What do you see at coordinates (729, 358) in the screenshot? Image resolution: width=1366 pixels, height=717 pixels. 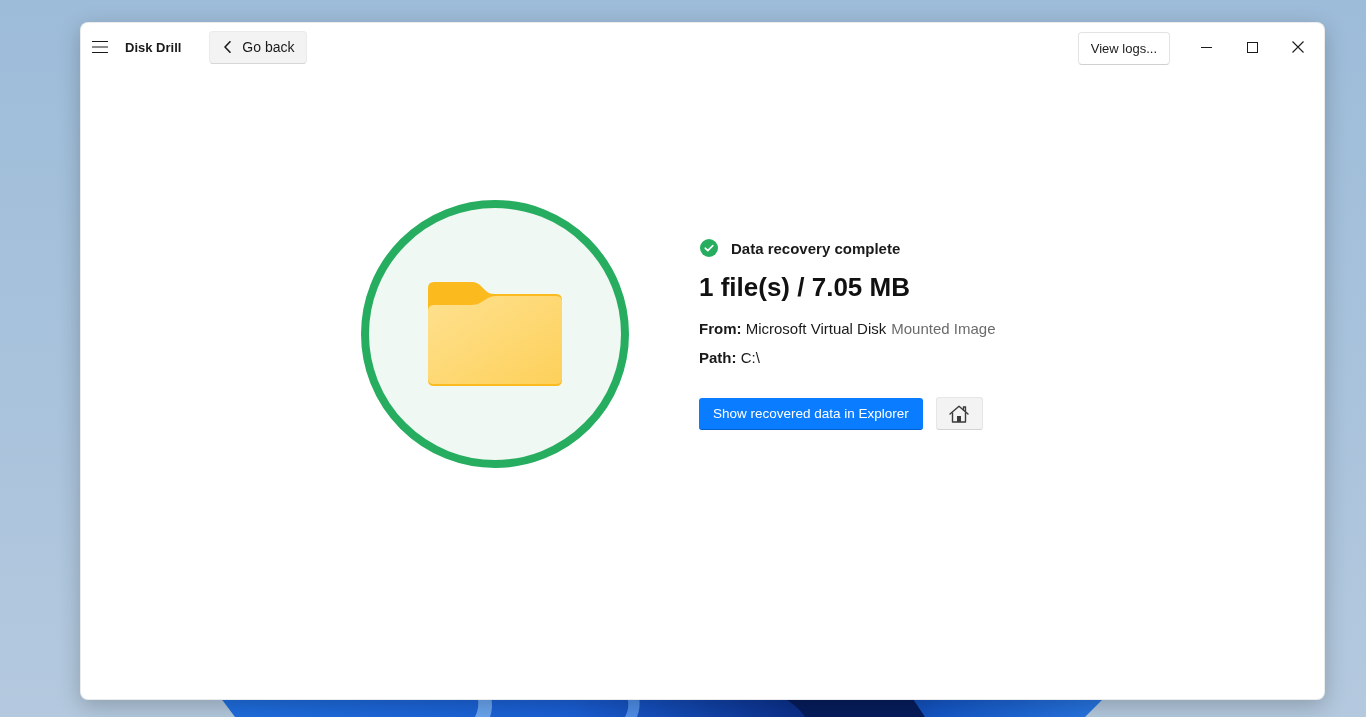 I see `path-text: Path: C:\` at bounding box center [729, 358].